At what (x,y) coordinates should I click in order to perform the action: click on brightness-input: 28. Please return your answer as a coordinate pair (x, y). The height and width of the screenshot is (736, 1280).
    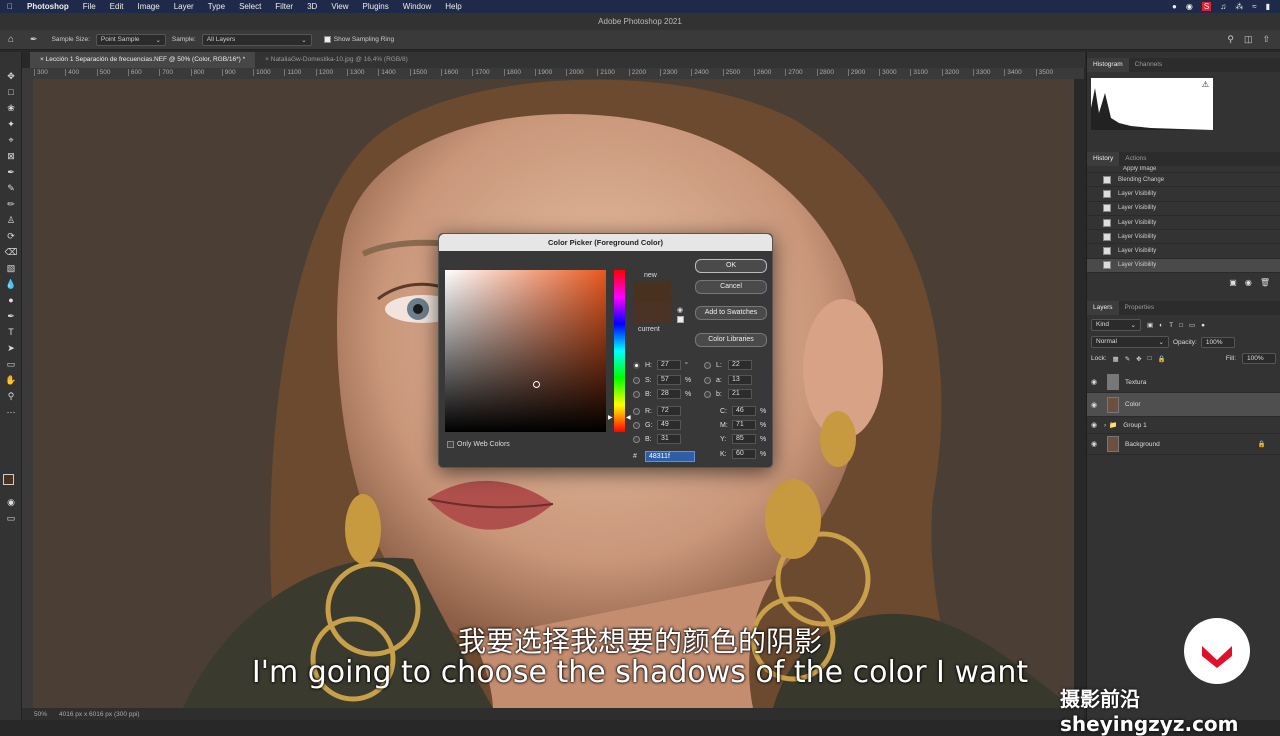
    Looking at the image, I should click on (669, 394).